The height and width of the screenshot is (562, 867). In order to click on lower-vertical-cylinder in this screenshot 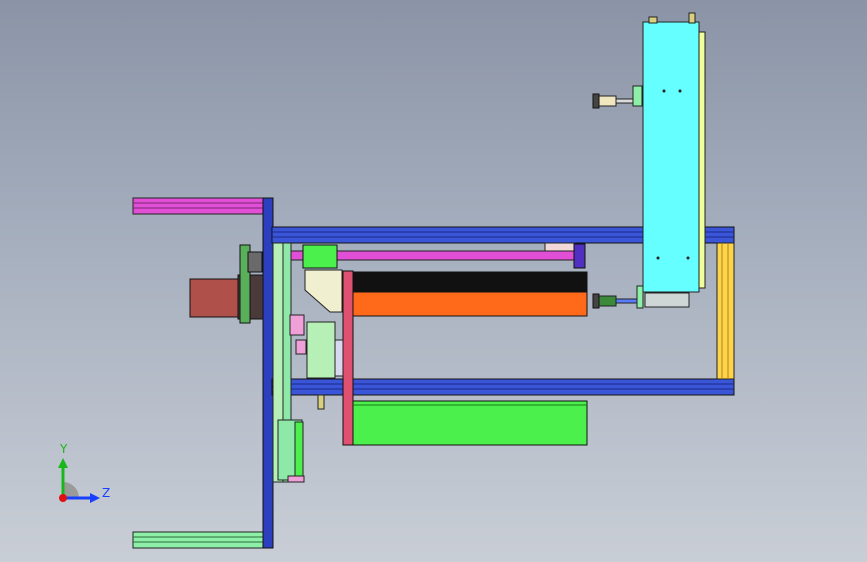, I will do `click(291, 451)`.